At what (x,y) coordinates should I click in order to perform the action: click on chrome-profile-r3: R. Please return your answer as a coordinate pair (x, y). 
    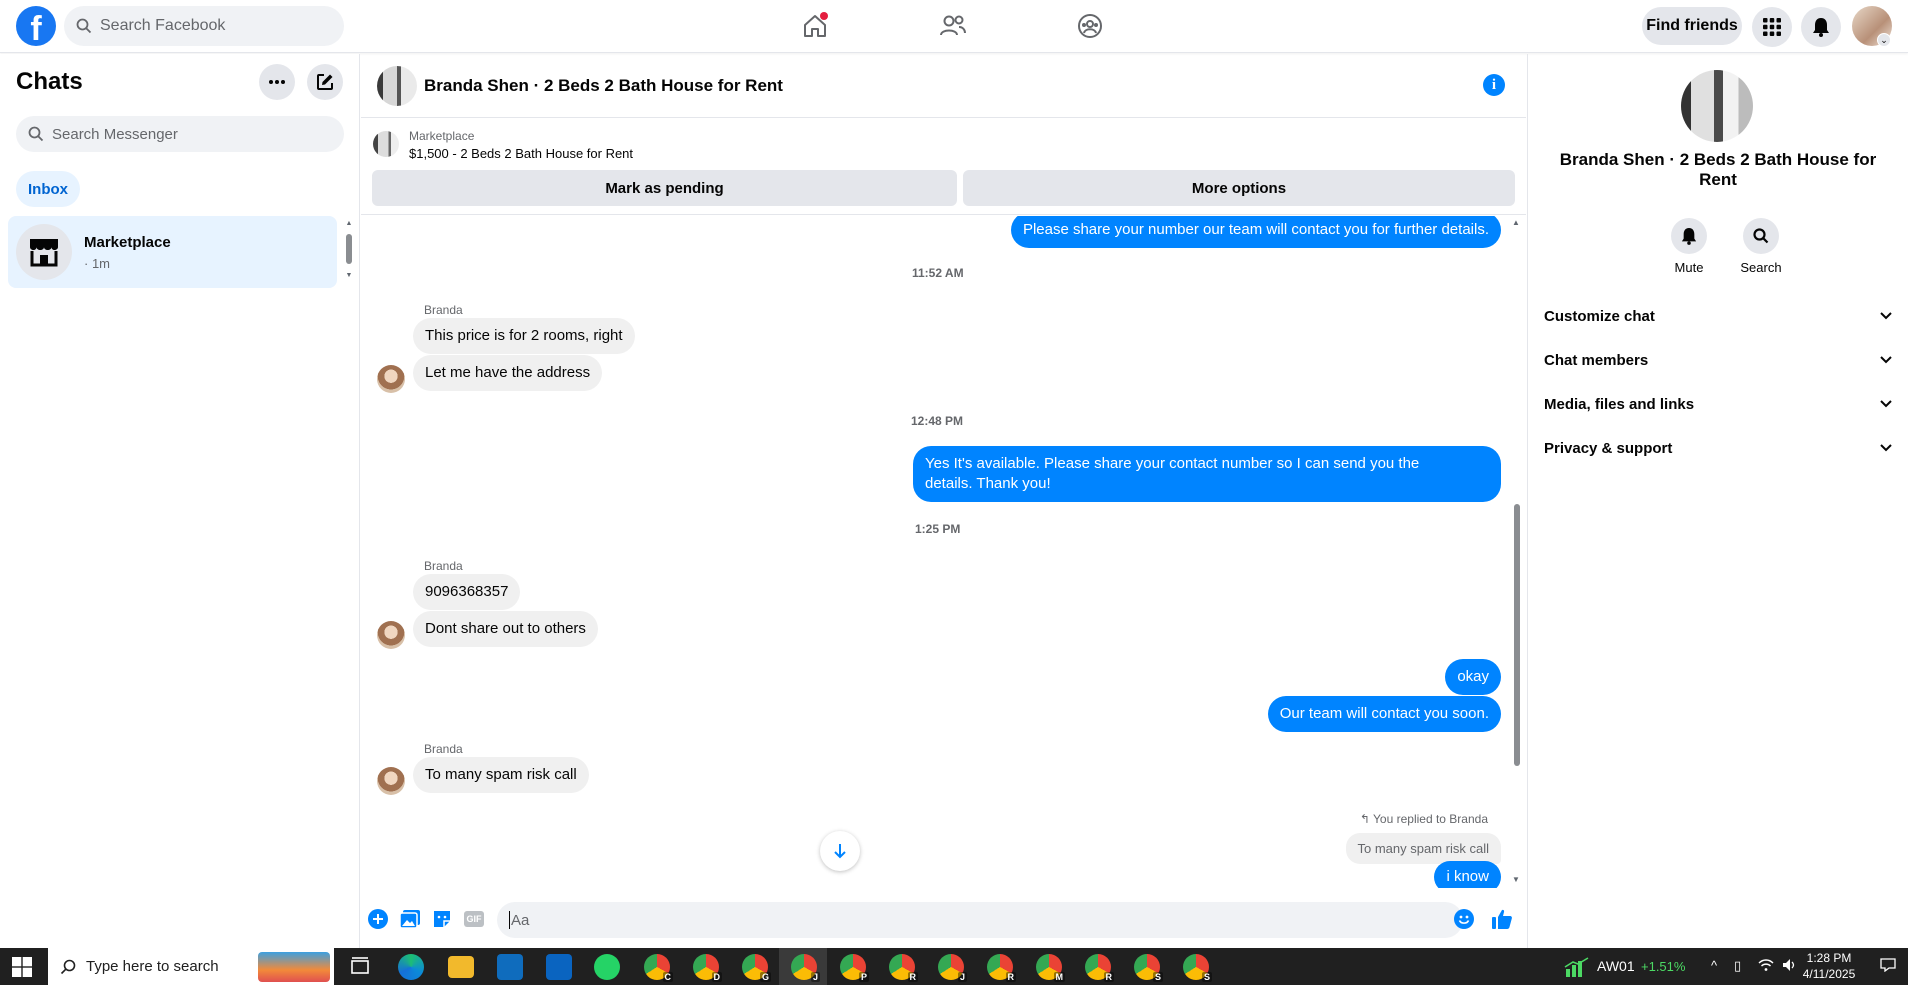
    Looking at the image, I should click on (1099, 968).